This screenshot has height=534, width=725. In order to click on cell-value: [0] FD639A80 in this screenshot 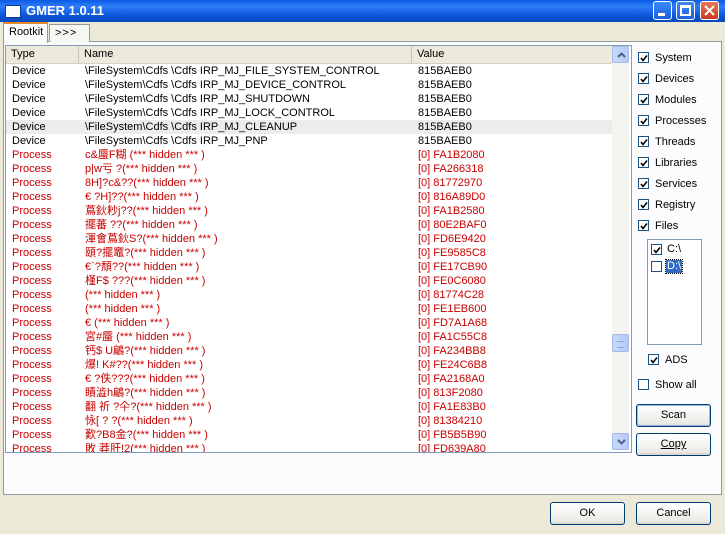, I will do `click(452, 447)`.